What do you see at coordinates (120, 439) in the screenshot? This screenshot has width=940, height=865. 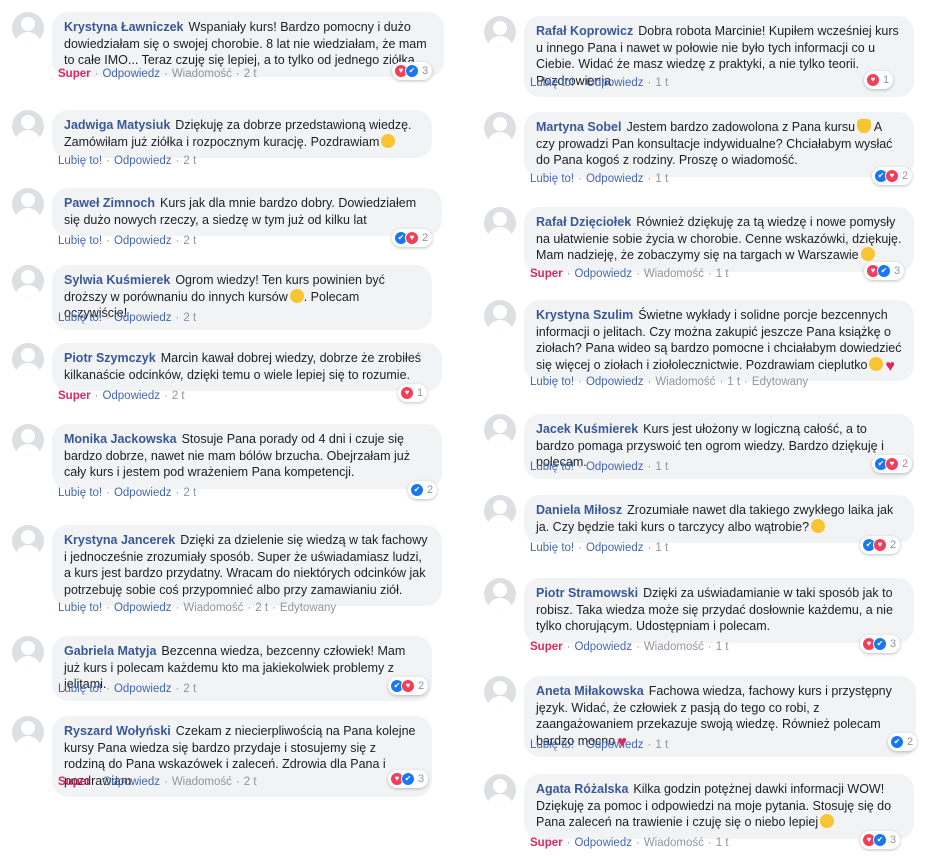 I see `comment-author-link: Monika Jackowska` at bounding box center [120, 439].